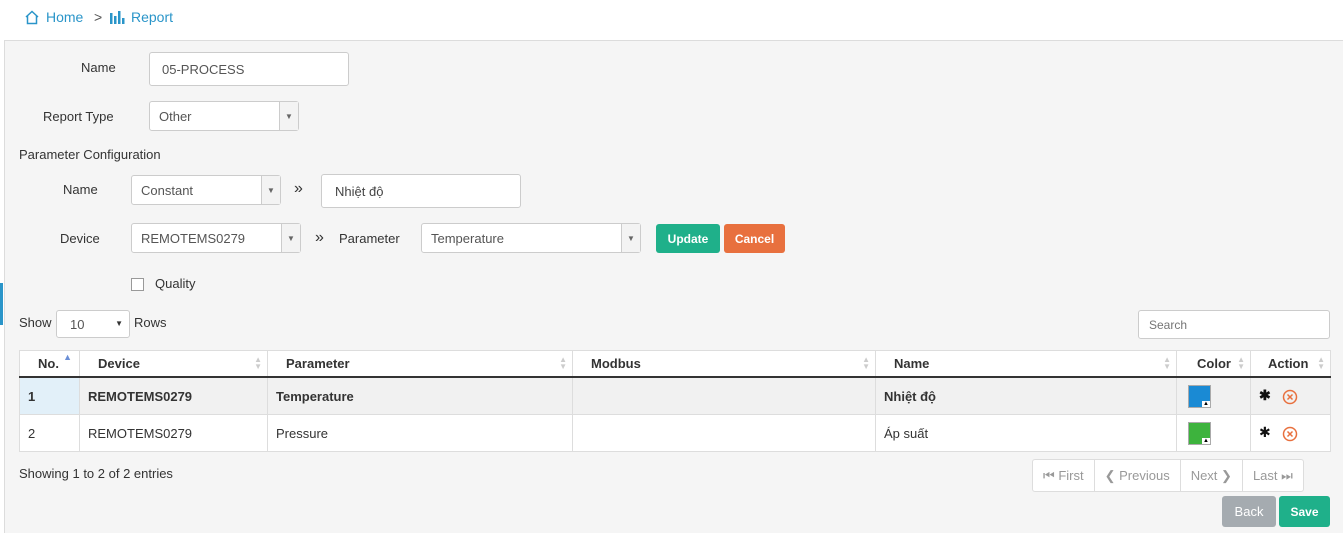 The width and height of the screenshot is (1343, 533). I want to click on pagination: ⏮ First ❮ Previous Next ❯ Last ⏭, so click(1168, 475).